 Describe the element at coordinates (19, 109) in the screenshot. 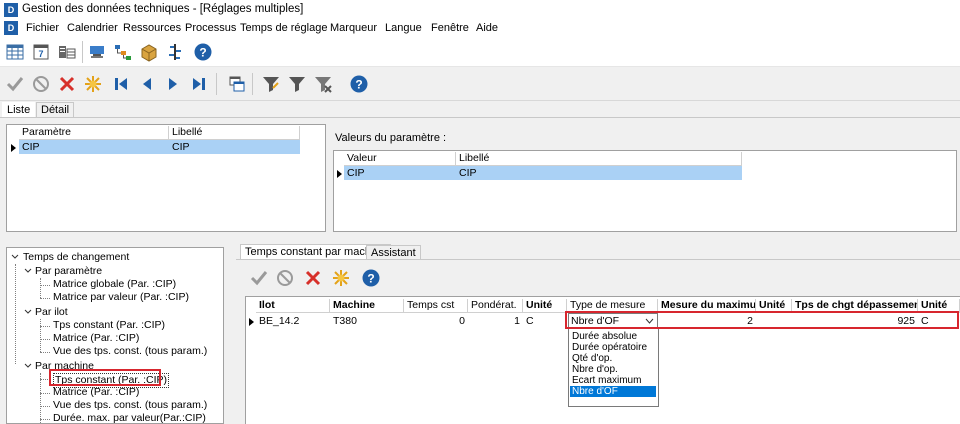

I see `tab-liste: Liste` at that location.